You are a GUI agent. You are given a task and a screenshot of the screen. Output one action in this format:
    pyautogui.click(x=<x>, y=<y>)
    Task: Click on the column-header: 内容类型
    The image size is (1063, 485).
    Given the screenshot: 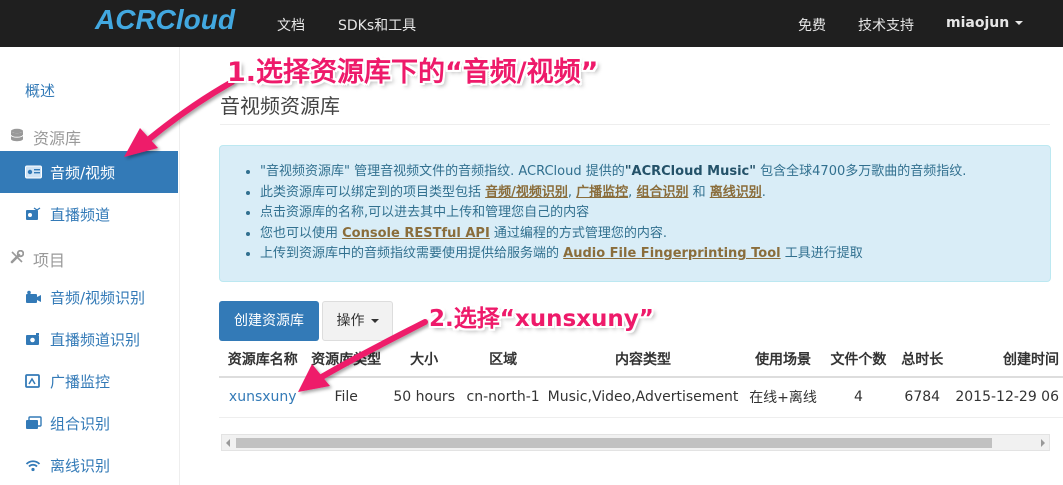 What is the action you would take?
    pyautogui.click(x=643, y=360)
    